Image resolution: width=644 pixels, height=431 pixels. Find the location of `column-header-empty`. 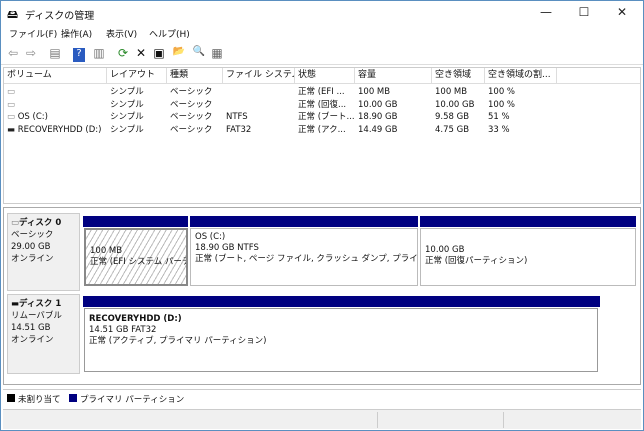

column-header-empty is located at coordinates (598, 76).